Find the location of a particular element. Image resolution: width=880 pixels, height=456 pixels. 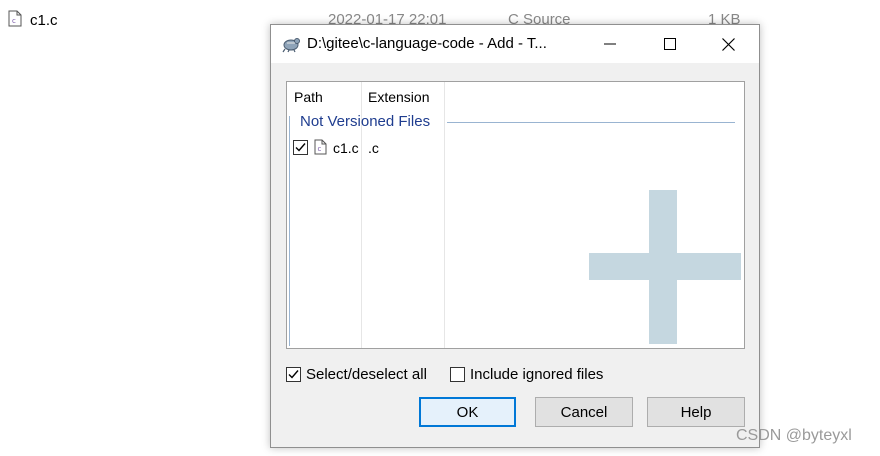

maximize-button is located at coordinates (670, 44).